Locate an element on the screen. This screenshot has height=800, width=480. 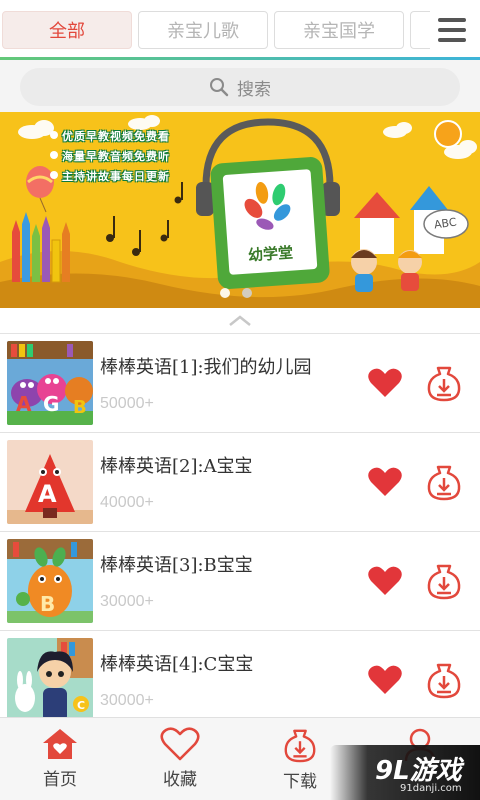
tab-kids-songs: 亲宝儿歌 is located at coordinates (203, 30).